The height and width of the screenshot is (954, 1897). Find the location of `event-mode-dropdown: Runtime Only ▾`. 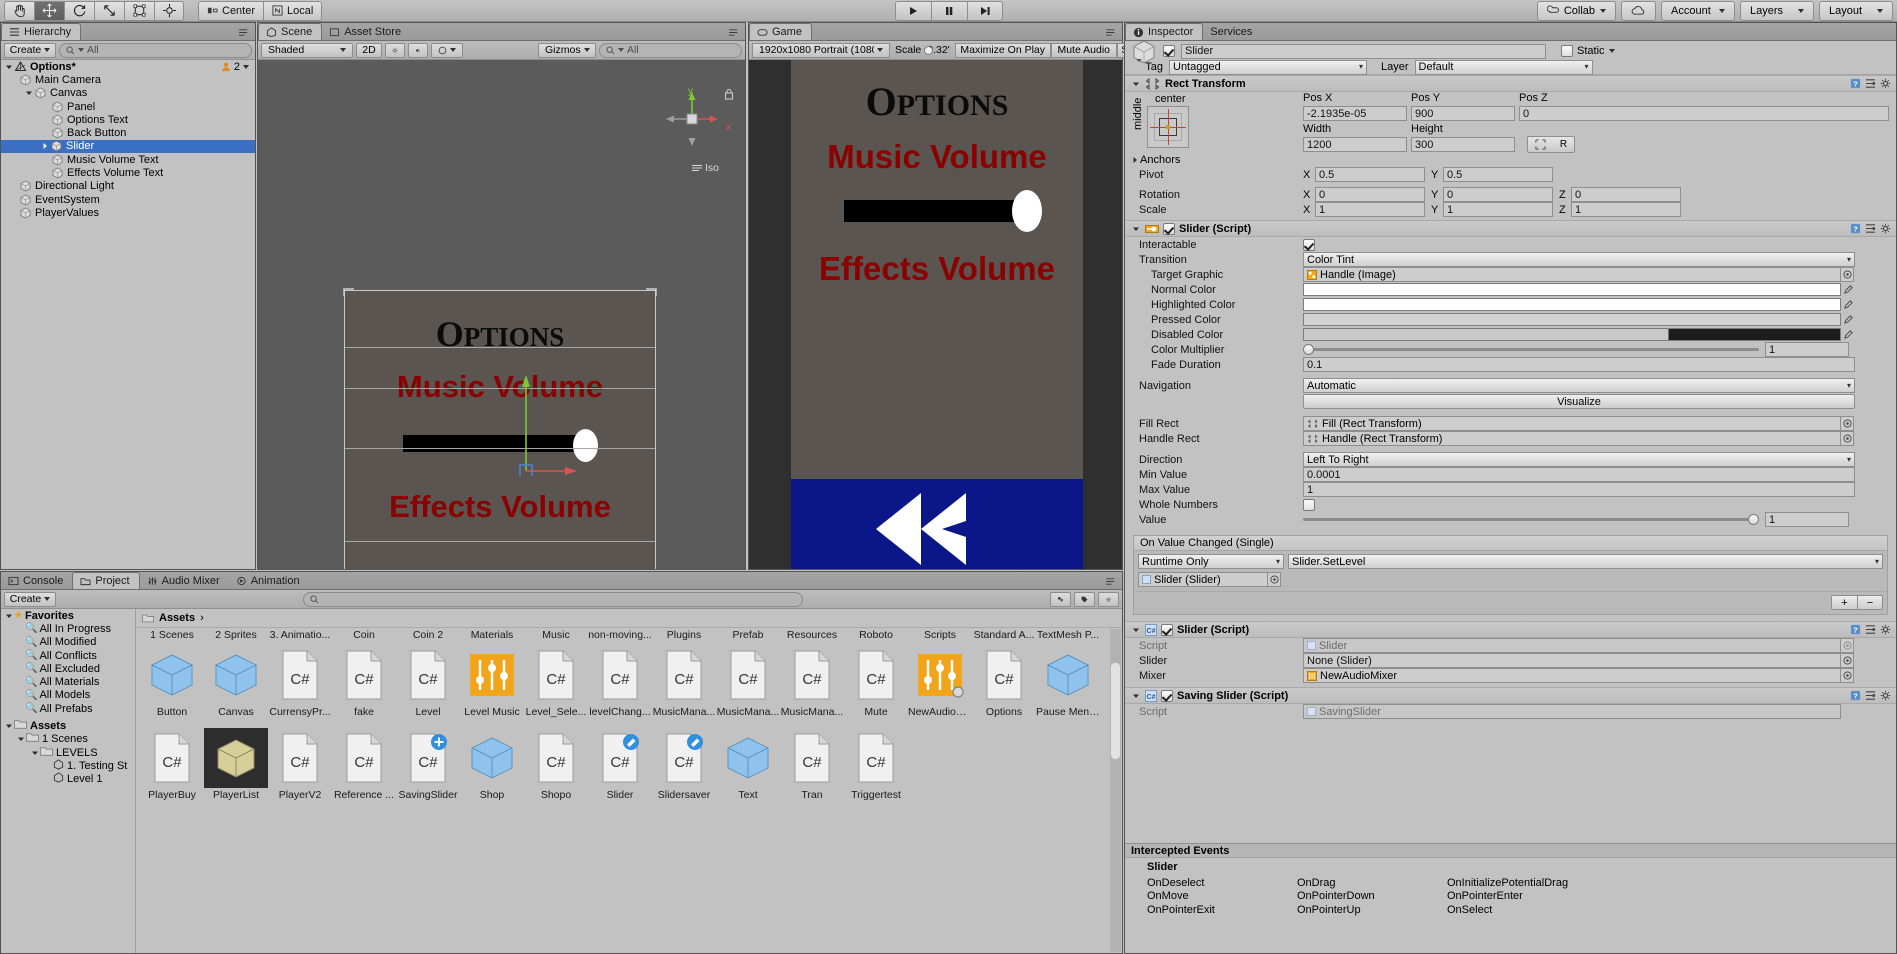

event-mode-dropdown: Runtime Only ▾ is located at coordinates (1211, 561).